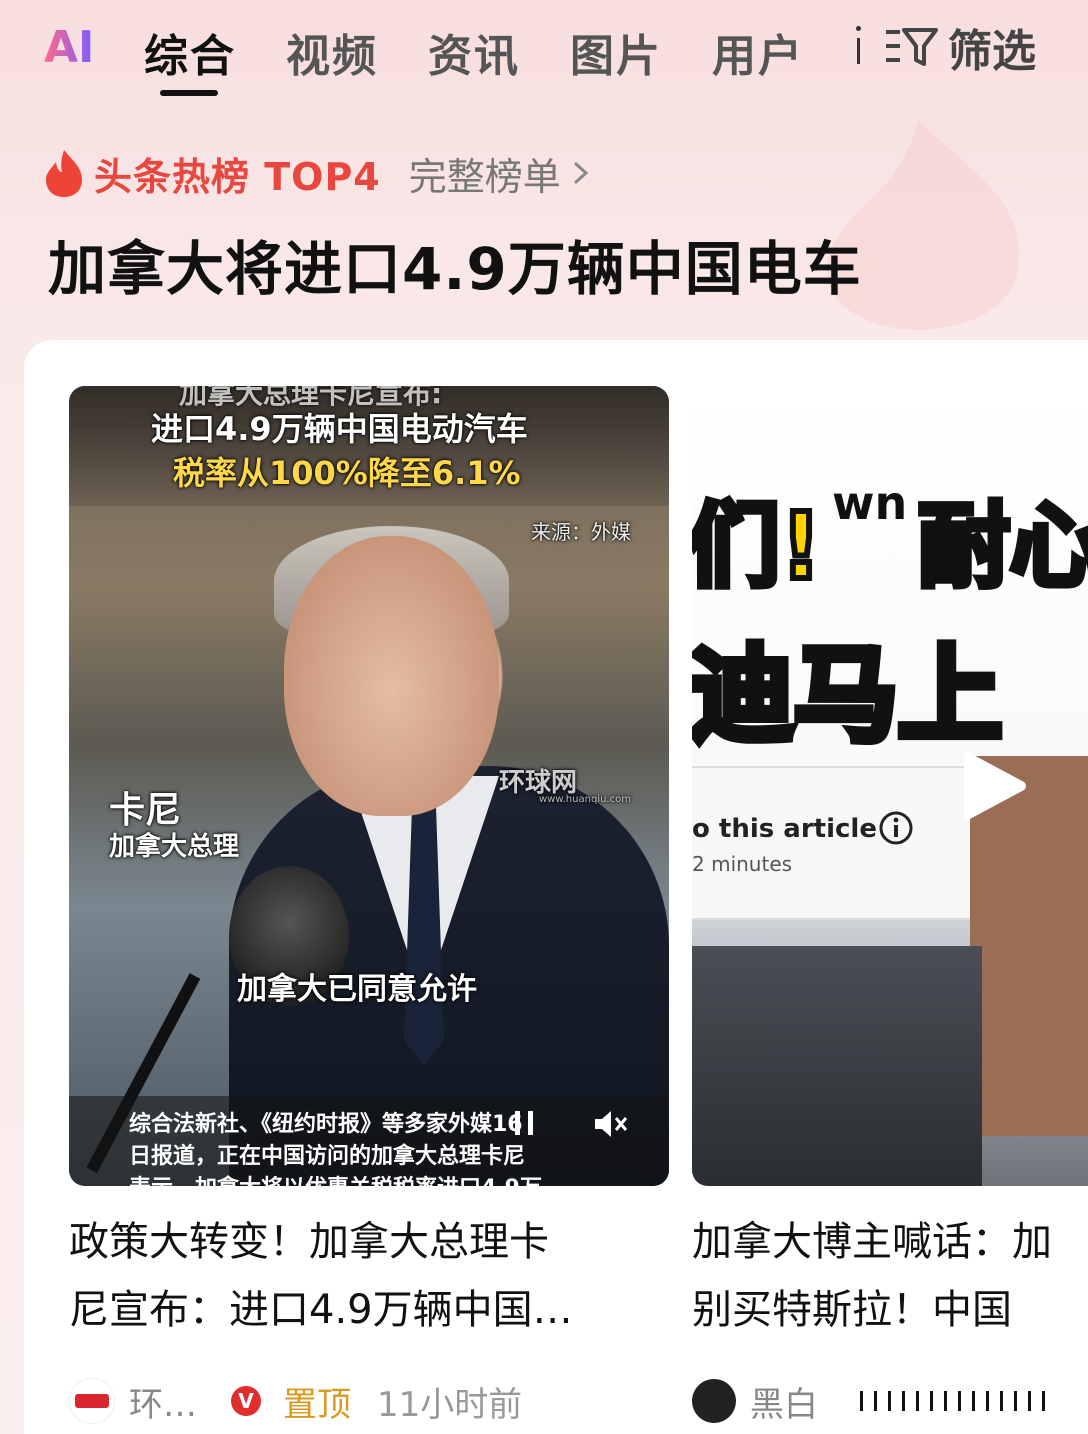 The image size is (1088, 1434). I want to click on result-meta: 黑白, so click(871, 1401).